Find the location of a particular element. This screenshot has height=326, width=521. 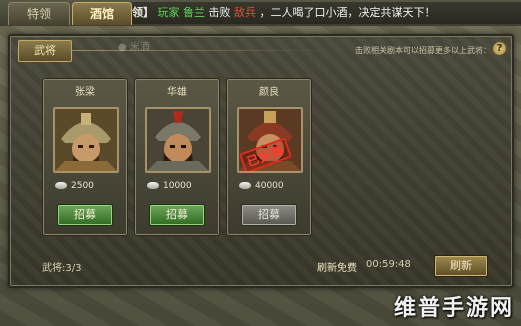

general-price: 40000 is located at coordinates (261, 186).